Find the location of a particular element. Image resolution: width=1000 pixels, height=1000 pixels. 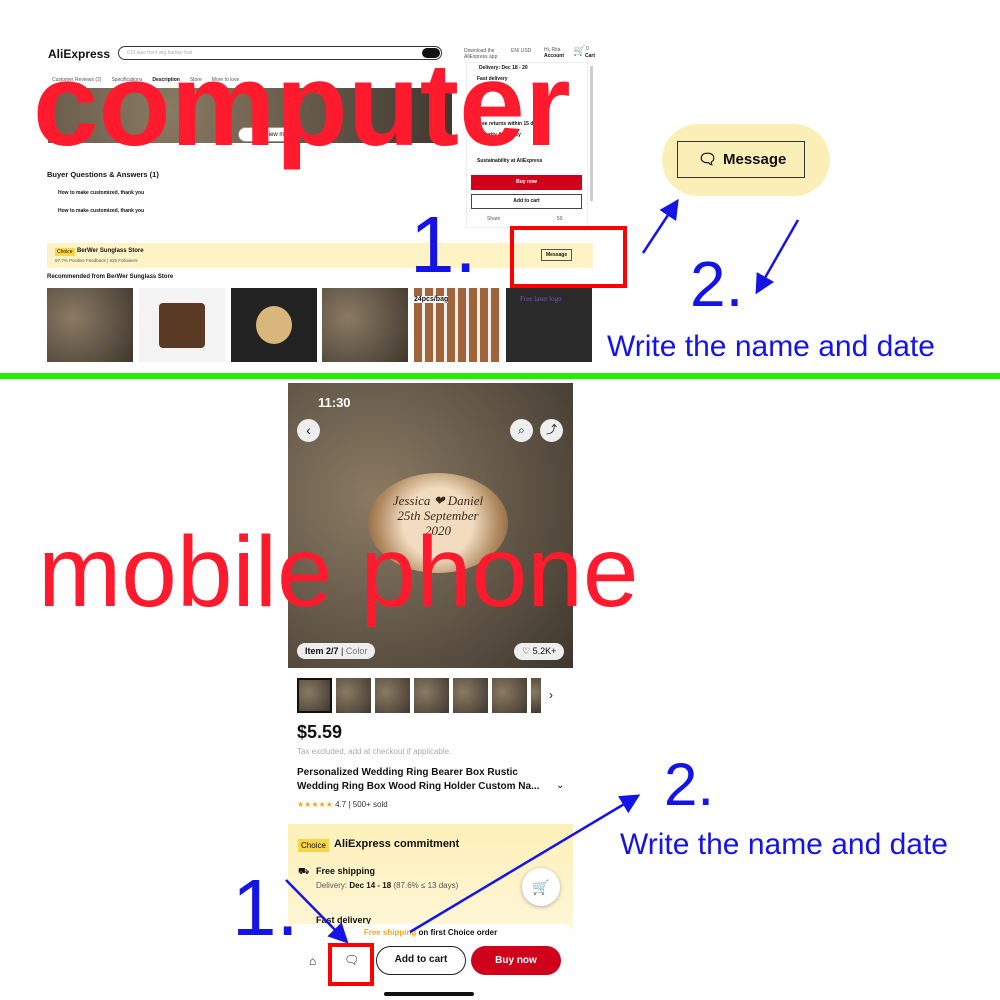

arrow-to-callout is located at coordinates (660, 226).